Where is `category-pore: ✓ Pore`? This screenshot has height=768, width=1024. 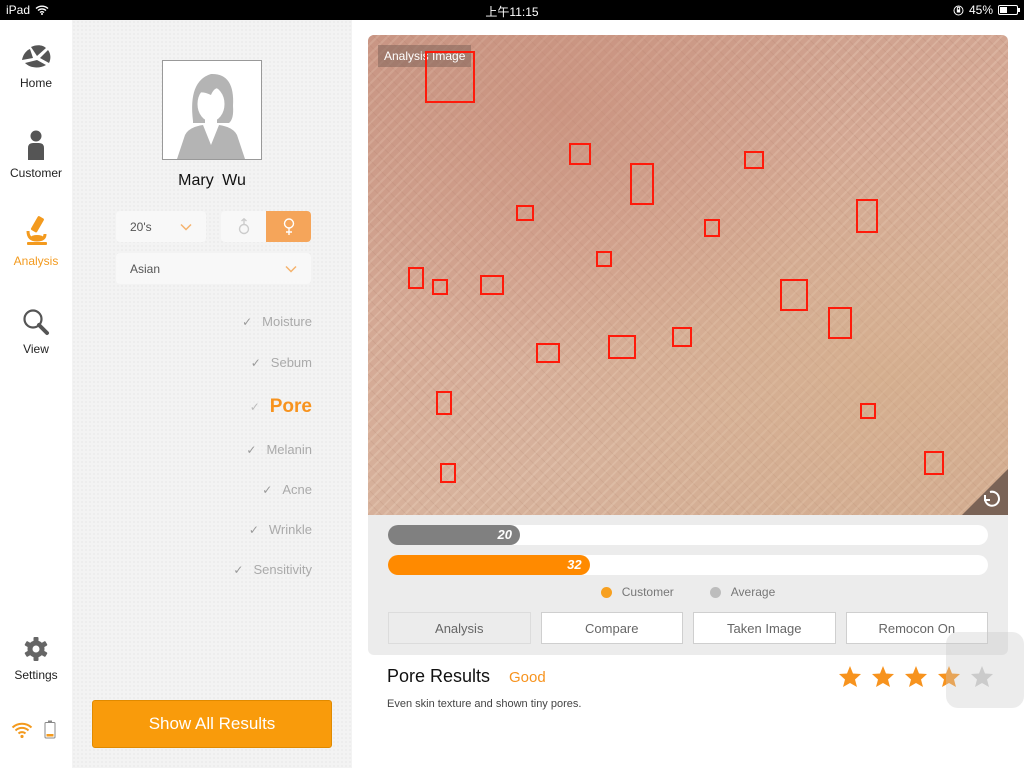 category-pore: ✓ Pore is located at coordinates (281, 407).